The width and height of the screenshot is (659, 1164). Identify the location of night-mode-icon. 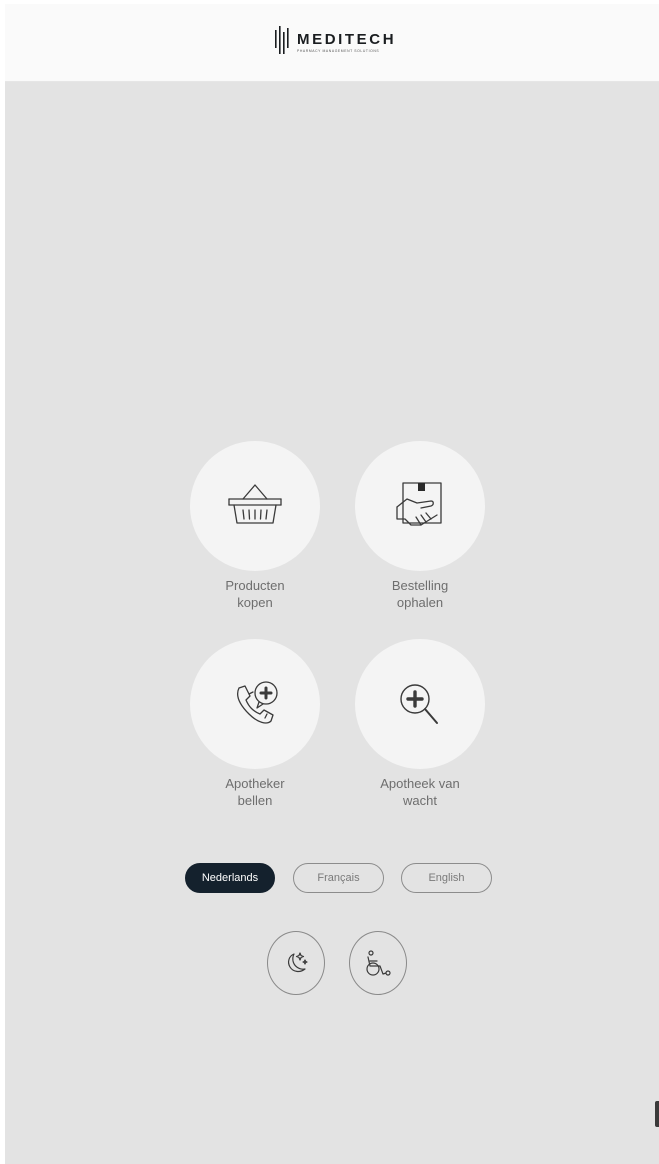
(298, 962).